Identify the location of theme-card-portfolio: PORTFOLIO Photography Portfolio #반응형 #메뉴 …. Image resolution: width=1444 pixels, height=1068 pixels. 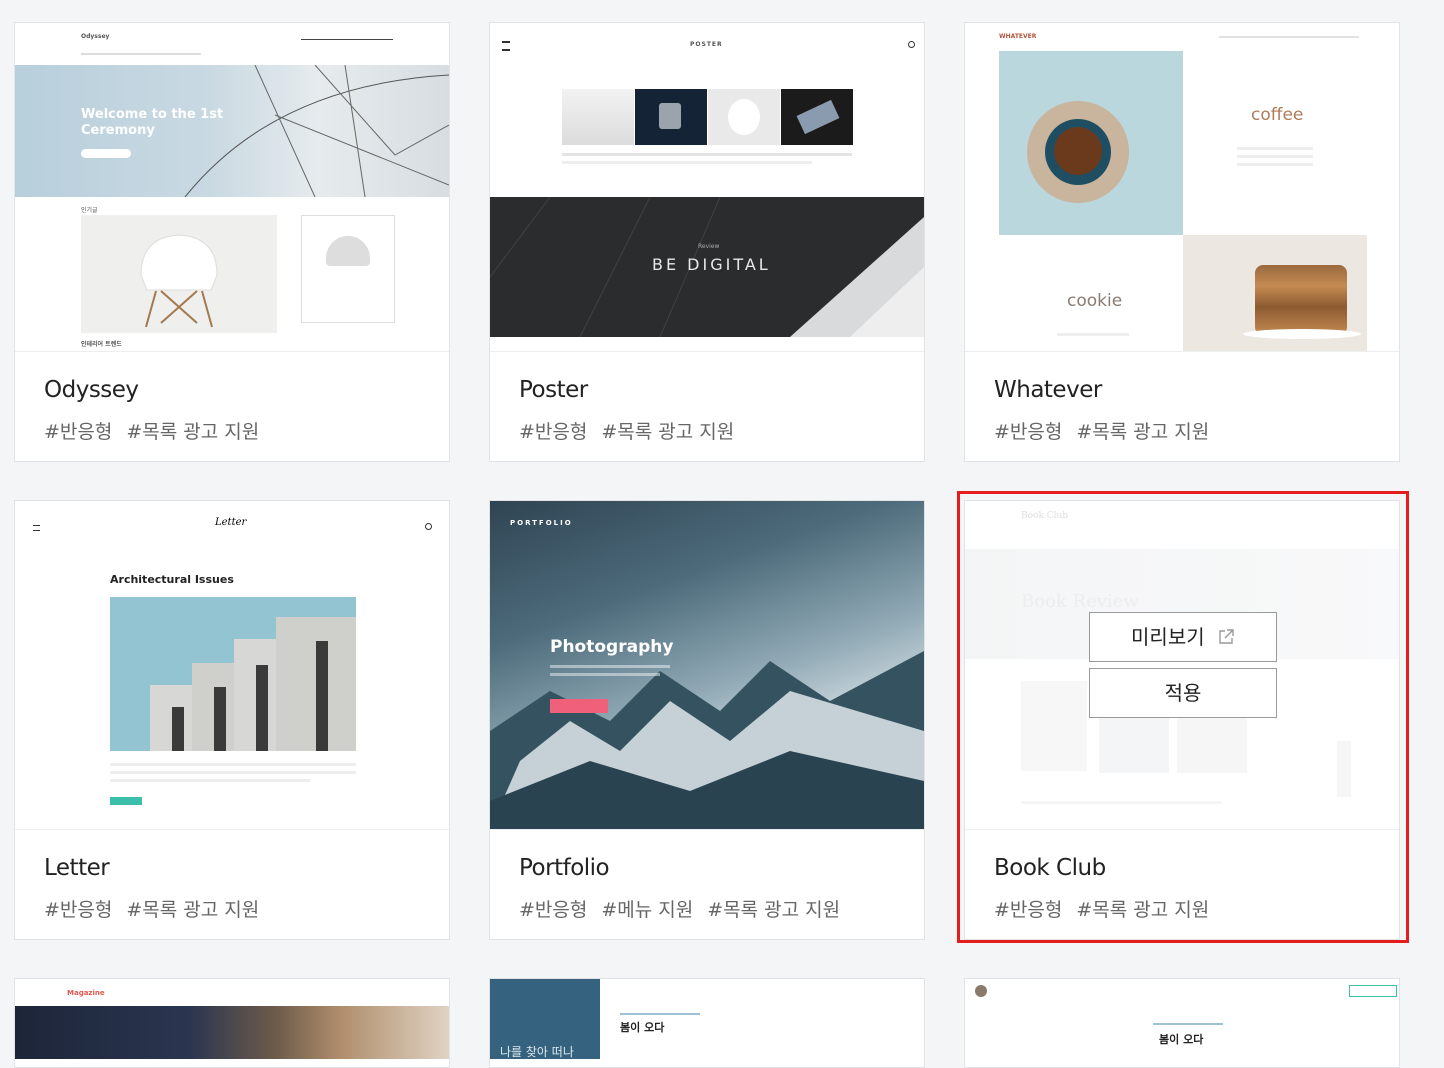
(707, 720).